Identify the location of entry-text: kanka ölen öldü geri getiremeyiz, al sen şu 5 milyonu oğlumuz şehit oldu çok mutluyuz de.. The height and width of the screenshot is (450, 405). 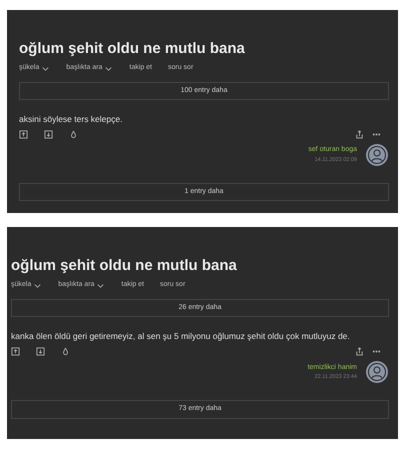
(181, 336).